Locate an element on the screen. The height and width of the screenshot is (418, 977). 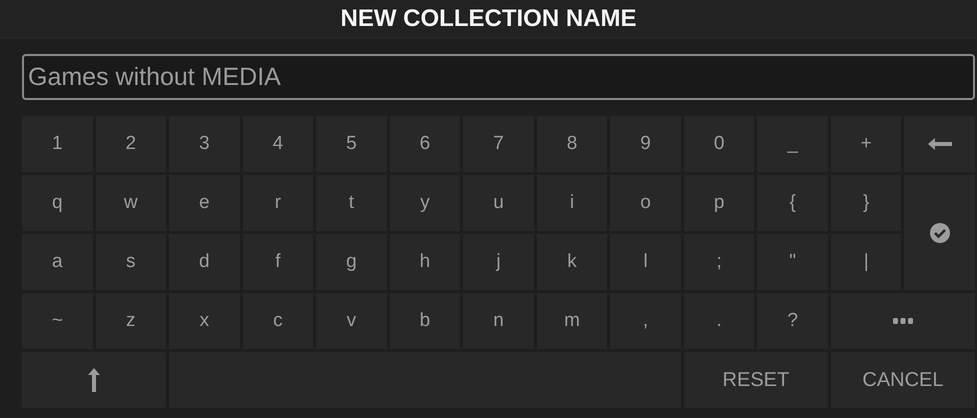
key: c is located at coordinates (278, 321).